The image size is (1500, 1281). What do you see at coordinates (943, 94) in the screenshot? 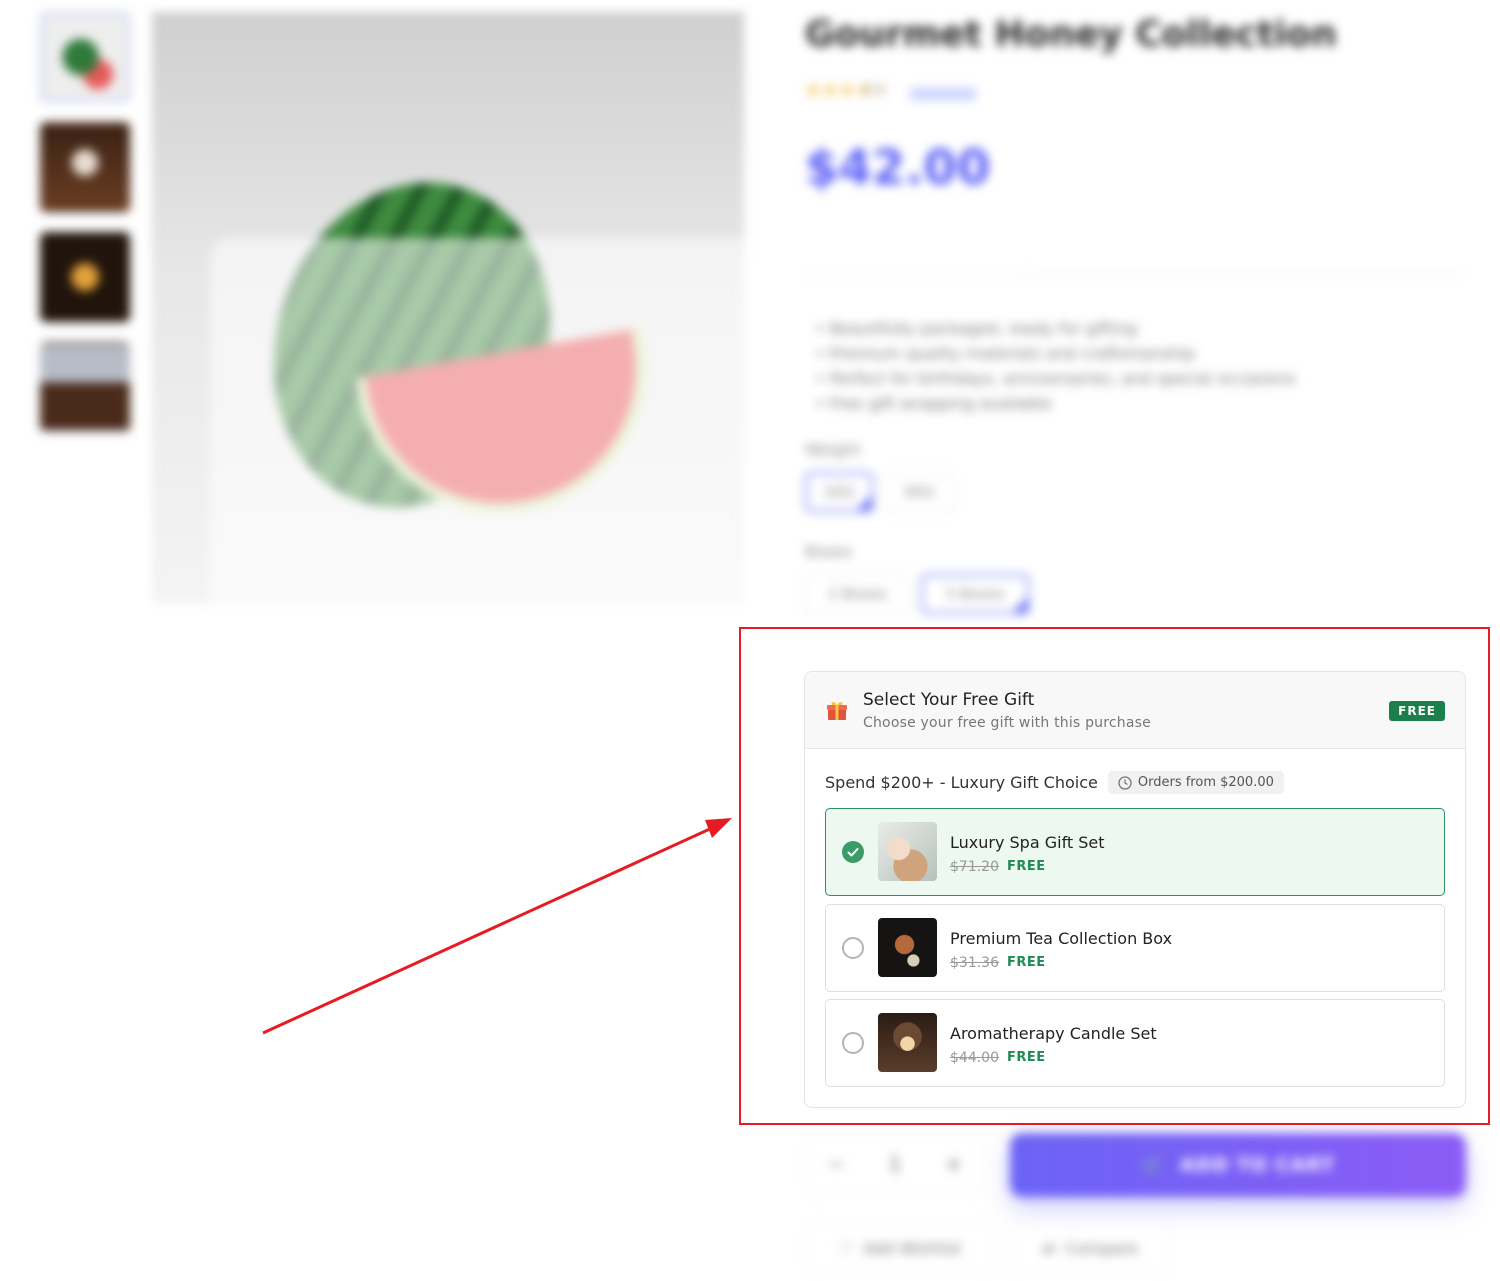
I see `reviews-link` at bounding box center [943, 94].